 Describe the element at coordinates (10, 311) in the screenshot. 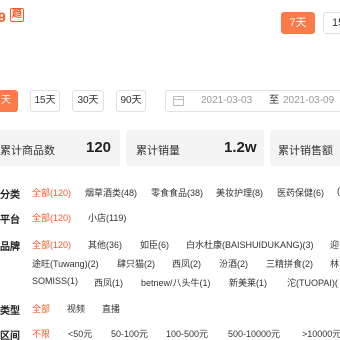

I see `filter-label: 类型` at that location.